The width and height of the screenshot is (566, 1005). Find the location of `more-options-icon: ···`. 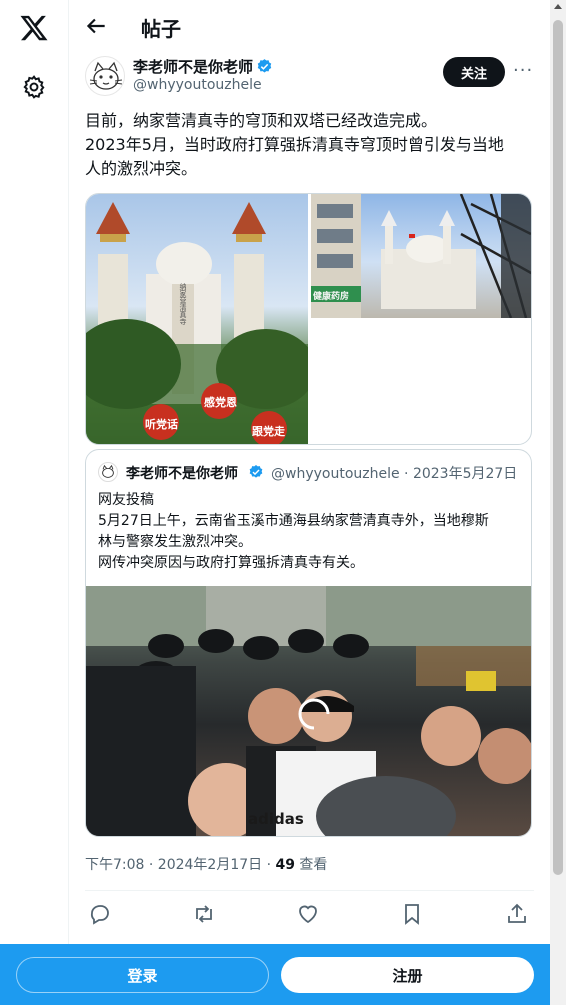

more-options-icon: ··· is located at coordinates (523, 71).